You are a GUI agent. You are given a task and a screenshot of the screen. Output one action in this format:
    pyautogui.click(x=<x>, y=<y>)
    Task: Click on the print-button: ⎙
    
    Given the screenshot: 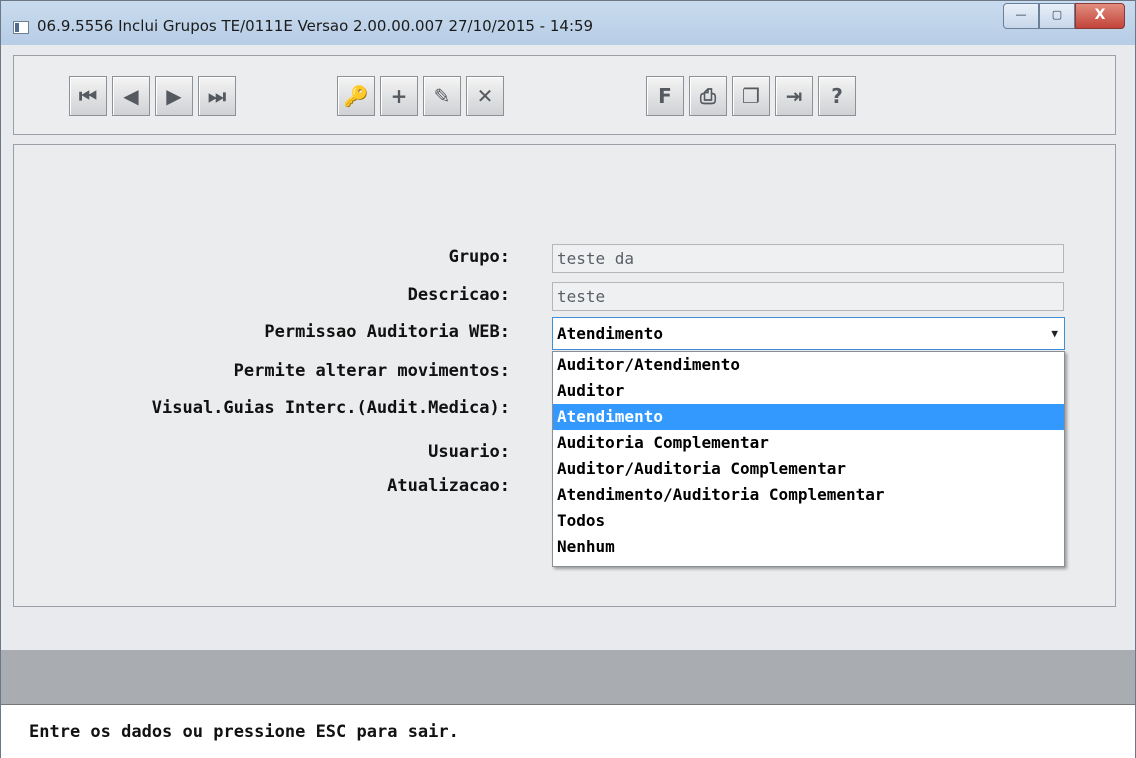 What is the action you would take?
    pyautogui.click(x=708, y=96)
    